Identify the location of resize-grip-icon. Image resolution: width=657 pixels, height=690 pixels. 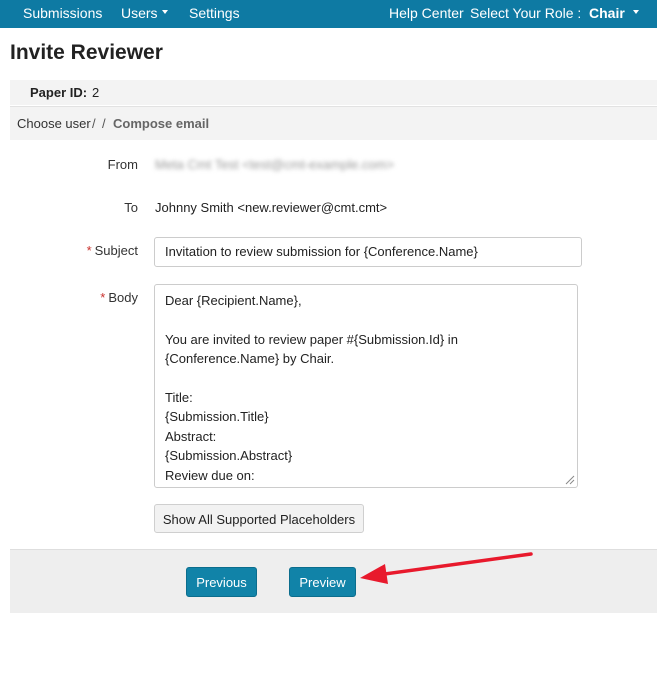
(569, 479).